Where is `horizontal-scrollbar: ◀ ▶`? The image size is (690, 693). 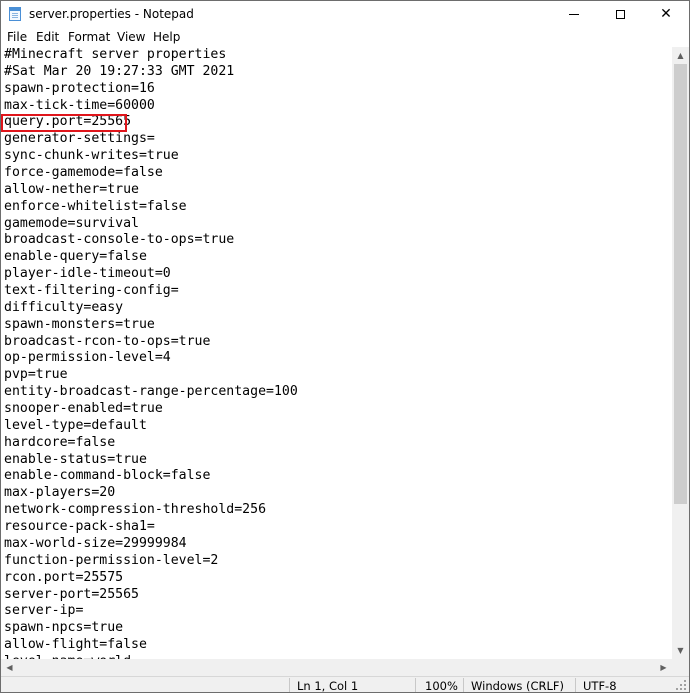 horizontal-scrollbar: ◀ ▶ is located at coordinates (336, 667).